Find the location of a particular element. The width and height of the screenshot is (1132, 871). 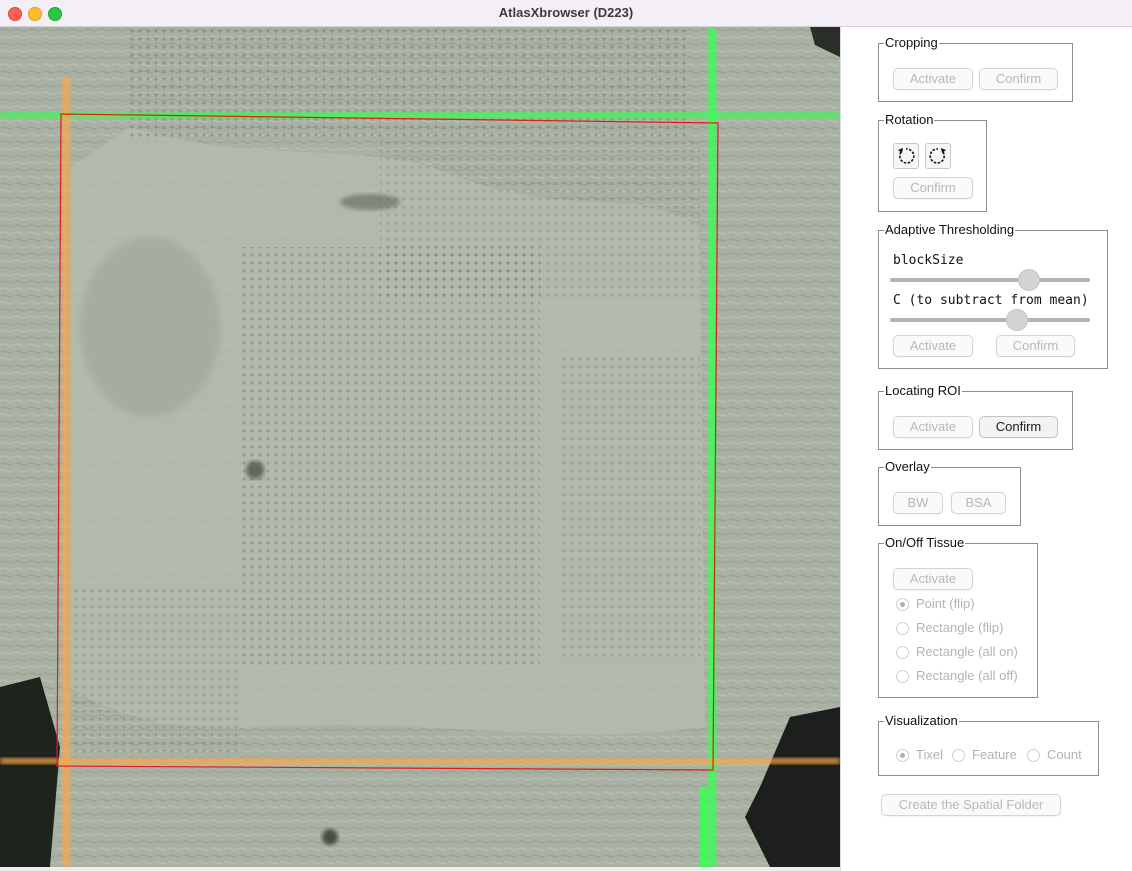

overlay-legend: Overlay is located at coordinates (907, 467).